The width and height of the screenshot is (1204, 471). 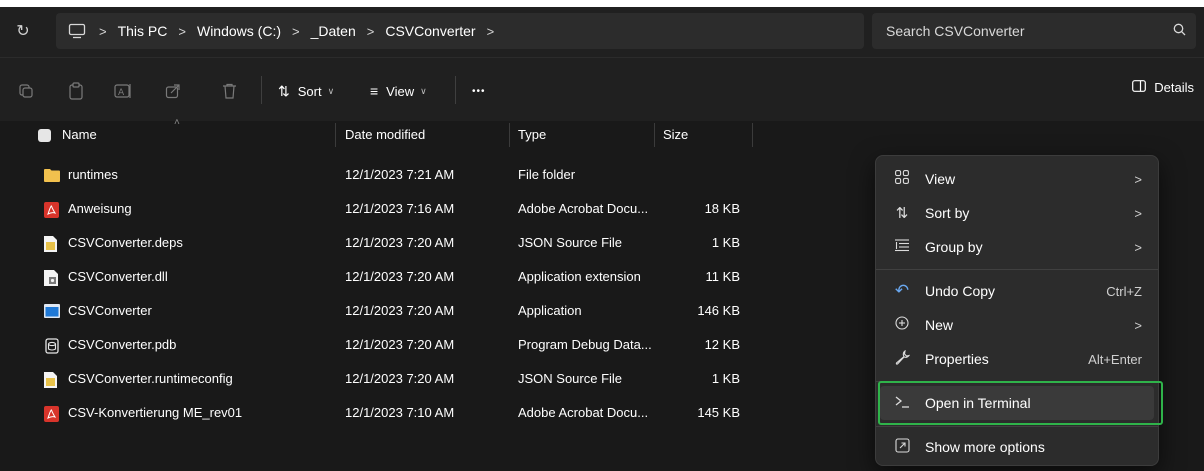 What do you see at coordinates (23, 32) in the screenshot?
I see `refresh-icon: ↻` at bounding box center [23, 32].